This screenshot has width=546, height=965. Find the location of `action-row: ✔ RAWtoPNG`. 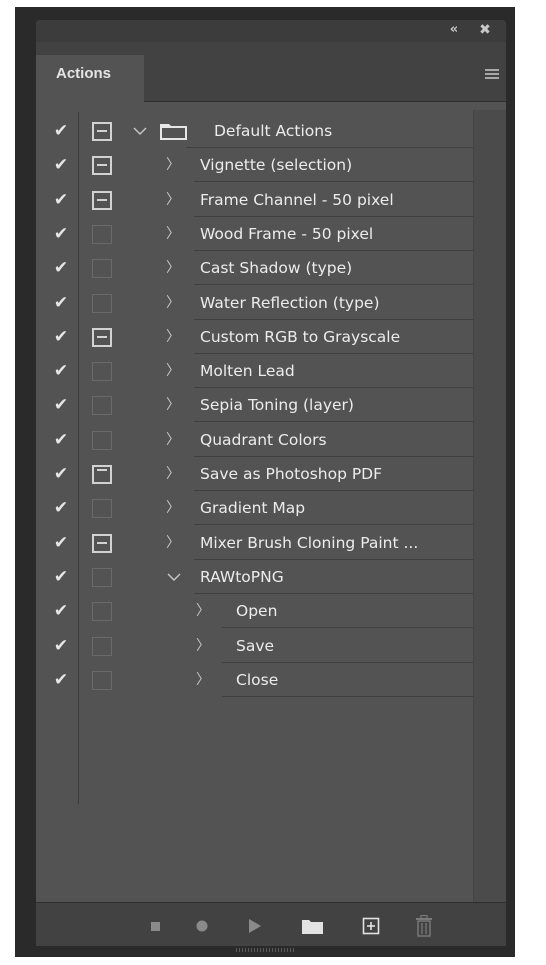

action-row: ✔ RAWtoPNG is located at coordinates (254, 577).